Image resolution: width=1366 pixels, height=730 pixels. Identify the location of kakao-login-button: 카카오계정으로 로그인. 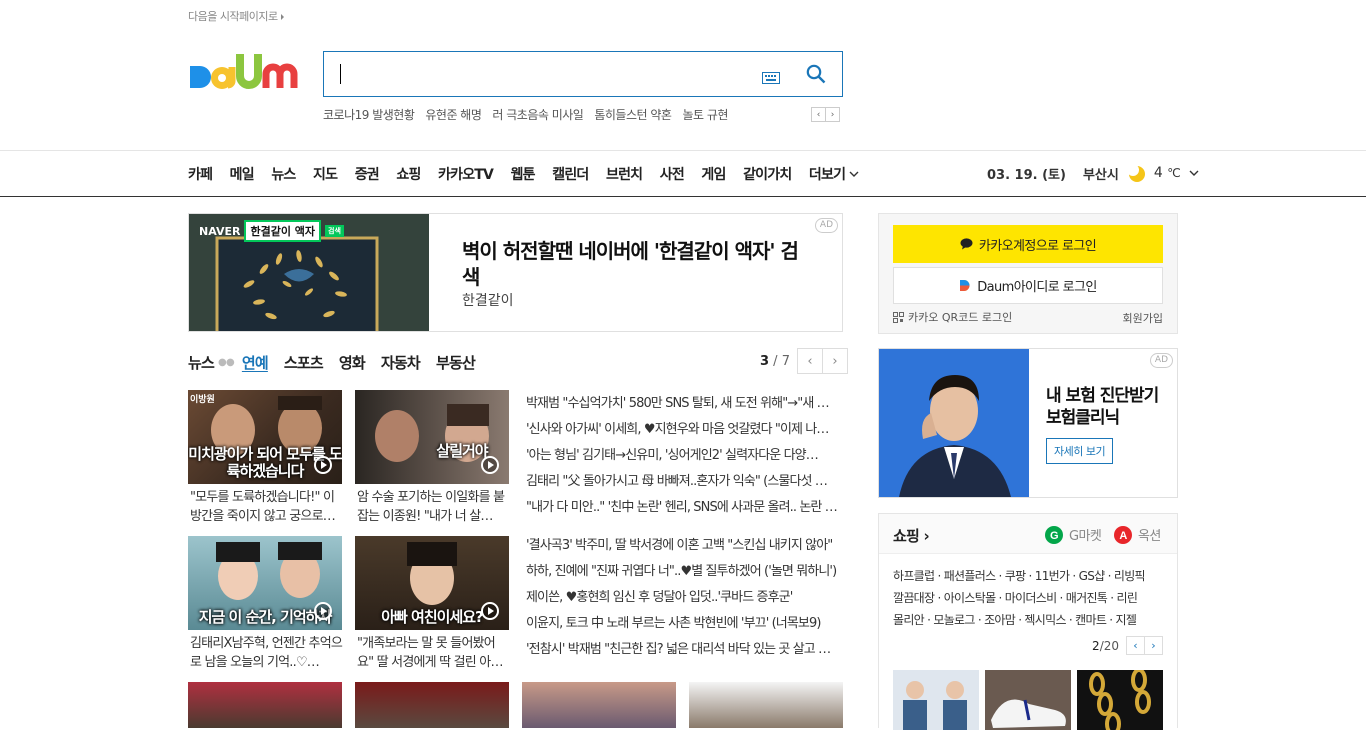
(1028, 244).